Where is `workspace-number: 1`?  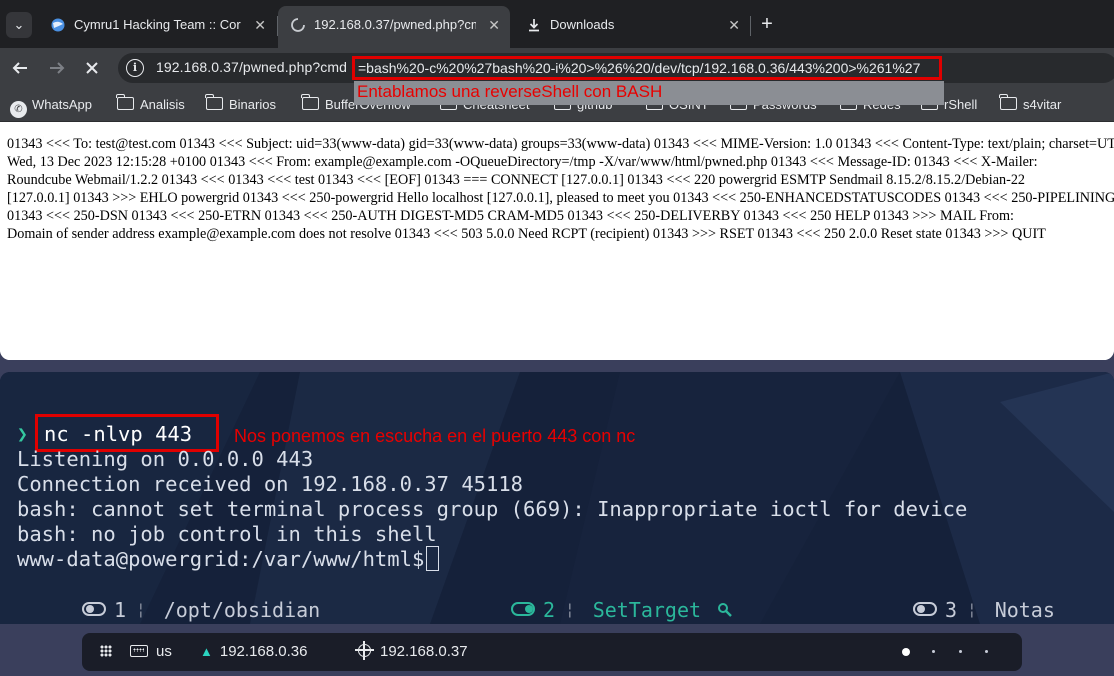 workspace-number: 1 is located at coordinates (120, 610).